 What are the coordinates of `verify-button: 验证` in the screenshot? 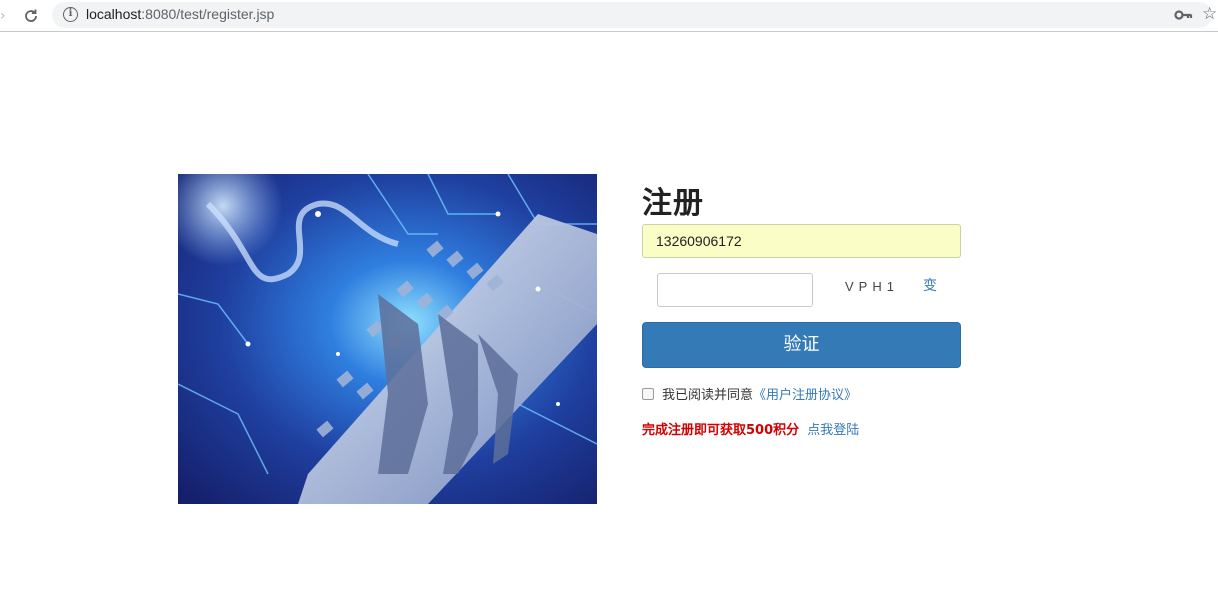 It's located at (801, 345).